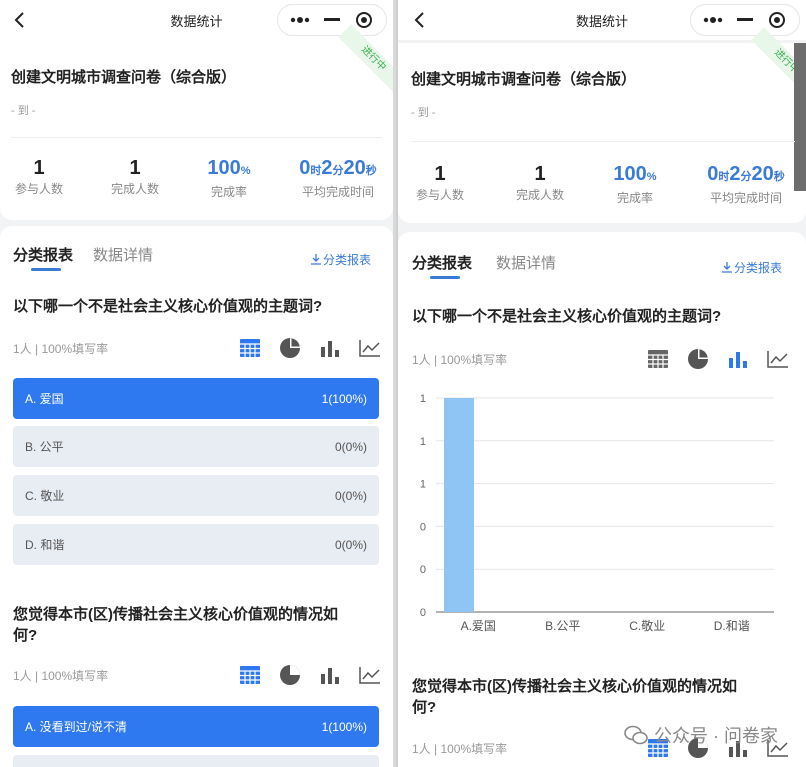  I want to click on option-d: D. 和谐 0(0%), so click(196, 544).